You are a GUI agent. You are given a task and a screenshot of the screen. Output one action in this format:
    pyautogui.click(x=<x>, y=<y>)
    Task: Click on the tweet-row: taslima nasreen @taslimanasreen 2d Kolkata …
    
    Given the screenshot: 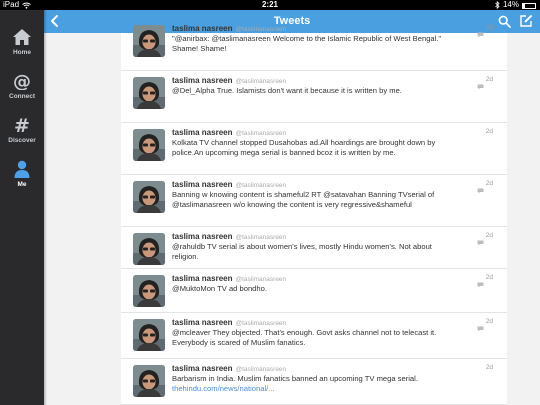 What is the action you would take?
    pyautogui.click(x=314, y=149)
    